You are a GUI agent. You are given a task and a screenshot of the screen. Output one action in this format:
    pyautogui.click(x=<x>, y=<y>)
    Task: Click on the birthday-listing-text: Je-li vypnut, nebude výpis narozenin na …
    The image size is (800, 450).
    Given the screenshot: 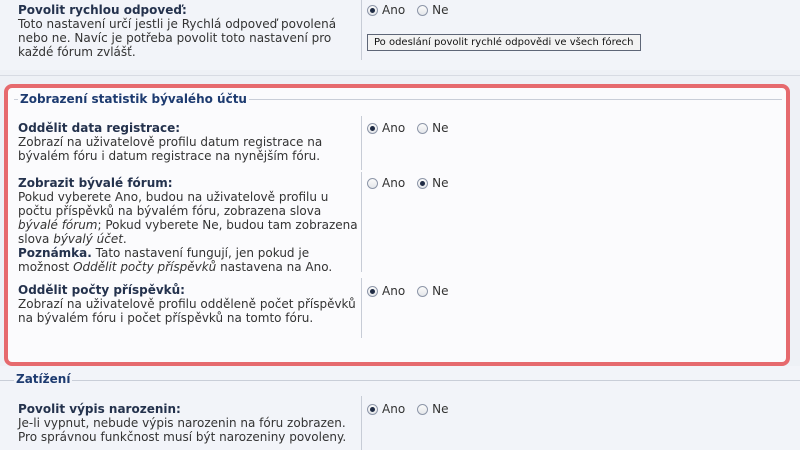 What is the action you would take?
    pyautogui.click(x=182, y=430)
    